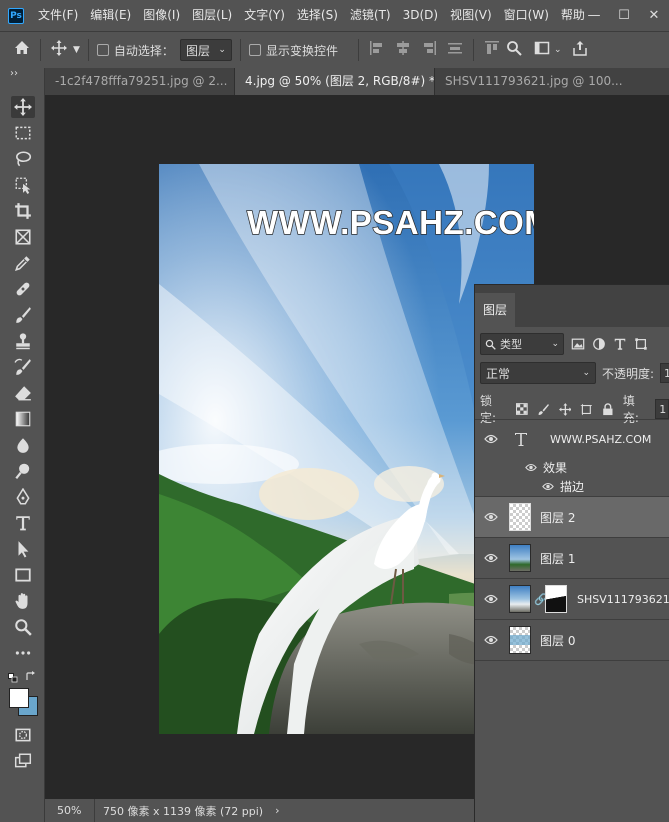  I want to click on align-right-icon, so click(429, 50).